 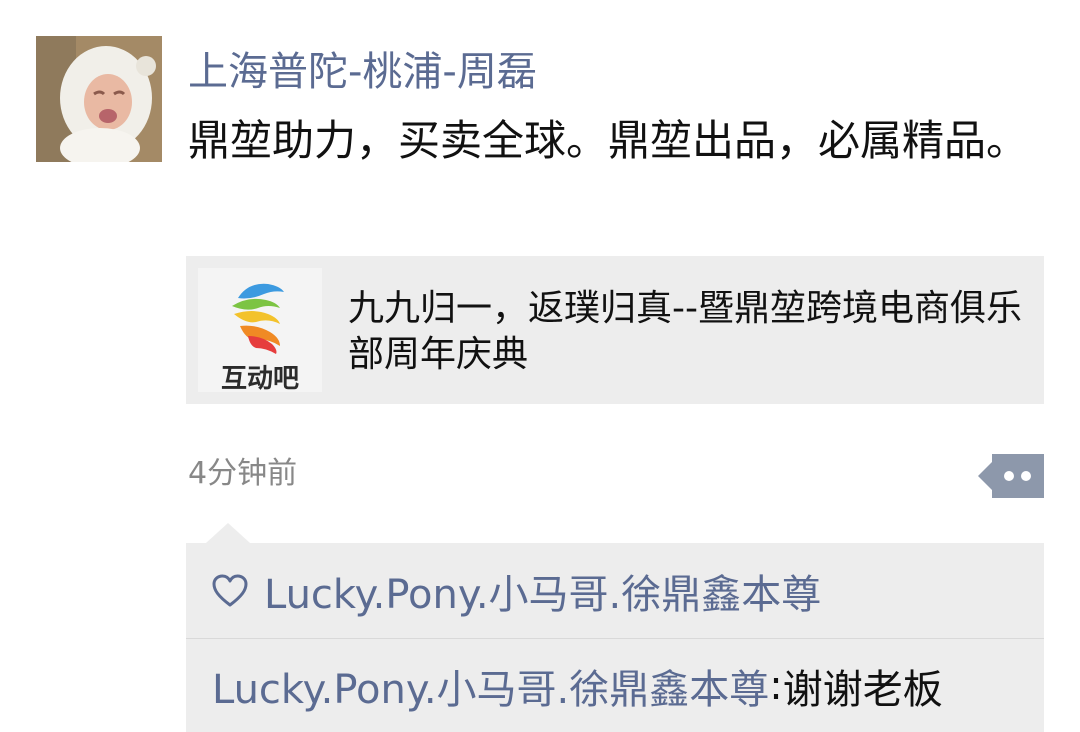 I want to click on comment-text: 谢谢老板, so click(x=862, y=690).